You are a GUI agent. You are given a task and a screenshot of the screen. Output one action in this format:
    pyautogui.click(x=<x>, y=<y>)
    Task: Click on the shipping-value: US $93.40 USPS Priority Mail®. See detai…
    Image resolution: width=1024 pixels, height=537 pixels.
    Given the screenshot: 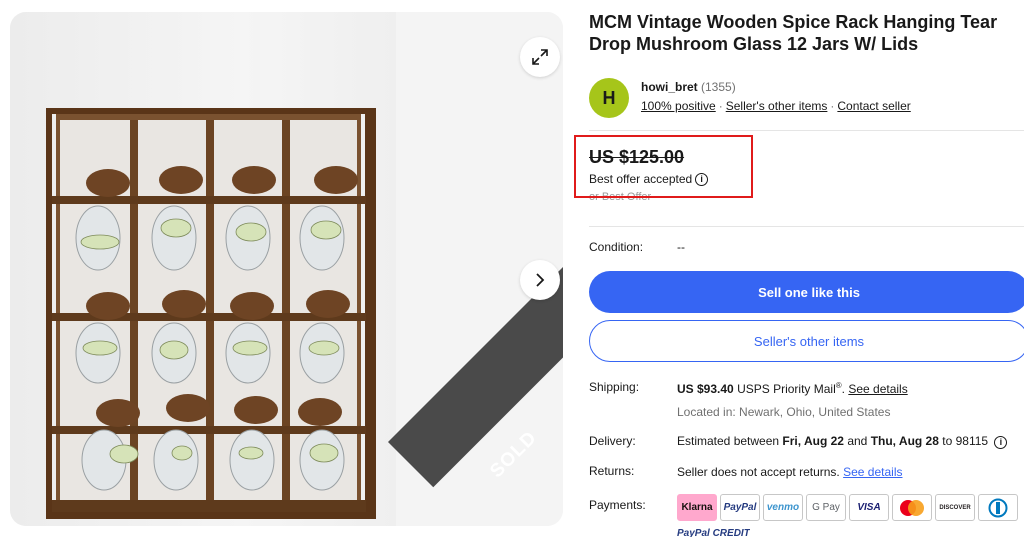 What is the action you would take?
    pyautogui.click(x=792, y=388)
    